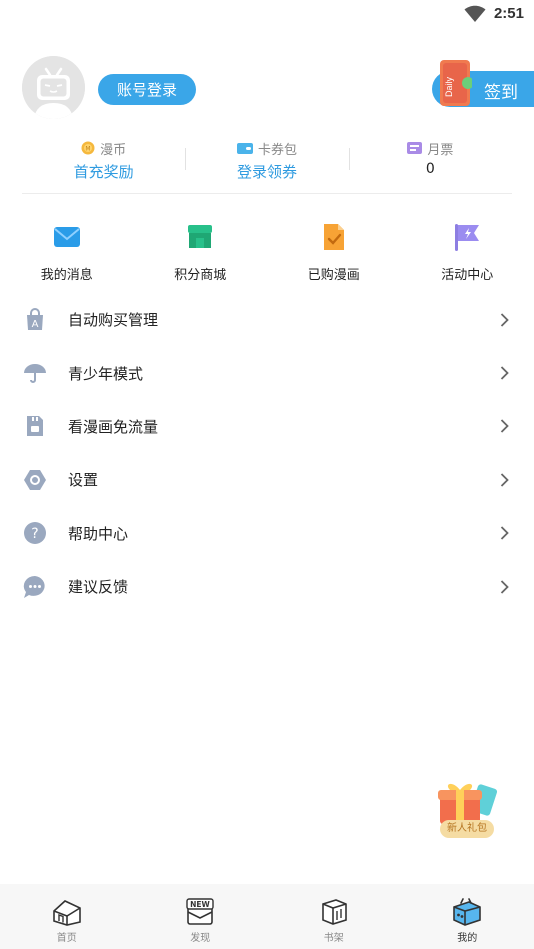  I want to click on wifi-icon, so click(475, 13).